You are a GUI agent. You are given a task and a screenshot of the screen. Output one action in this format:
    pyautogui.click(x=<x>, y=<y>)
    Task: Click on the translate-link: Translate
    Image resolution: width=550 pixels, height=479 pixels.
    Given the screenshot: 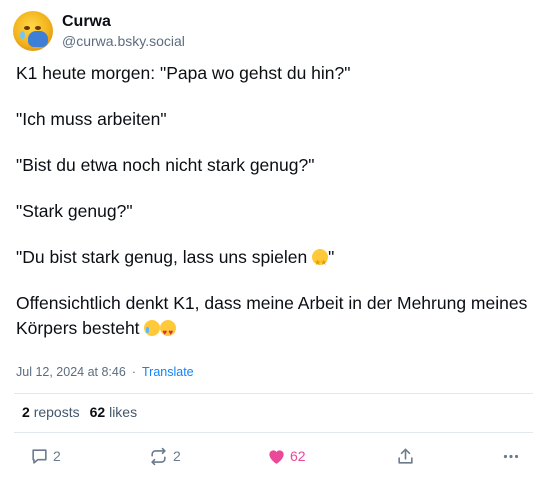 What is the action you would take?
    pyautogui.click(x=168, y=372)
    